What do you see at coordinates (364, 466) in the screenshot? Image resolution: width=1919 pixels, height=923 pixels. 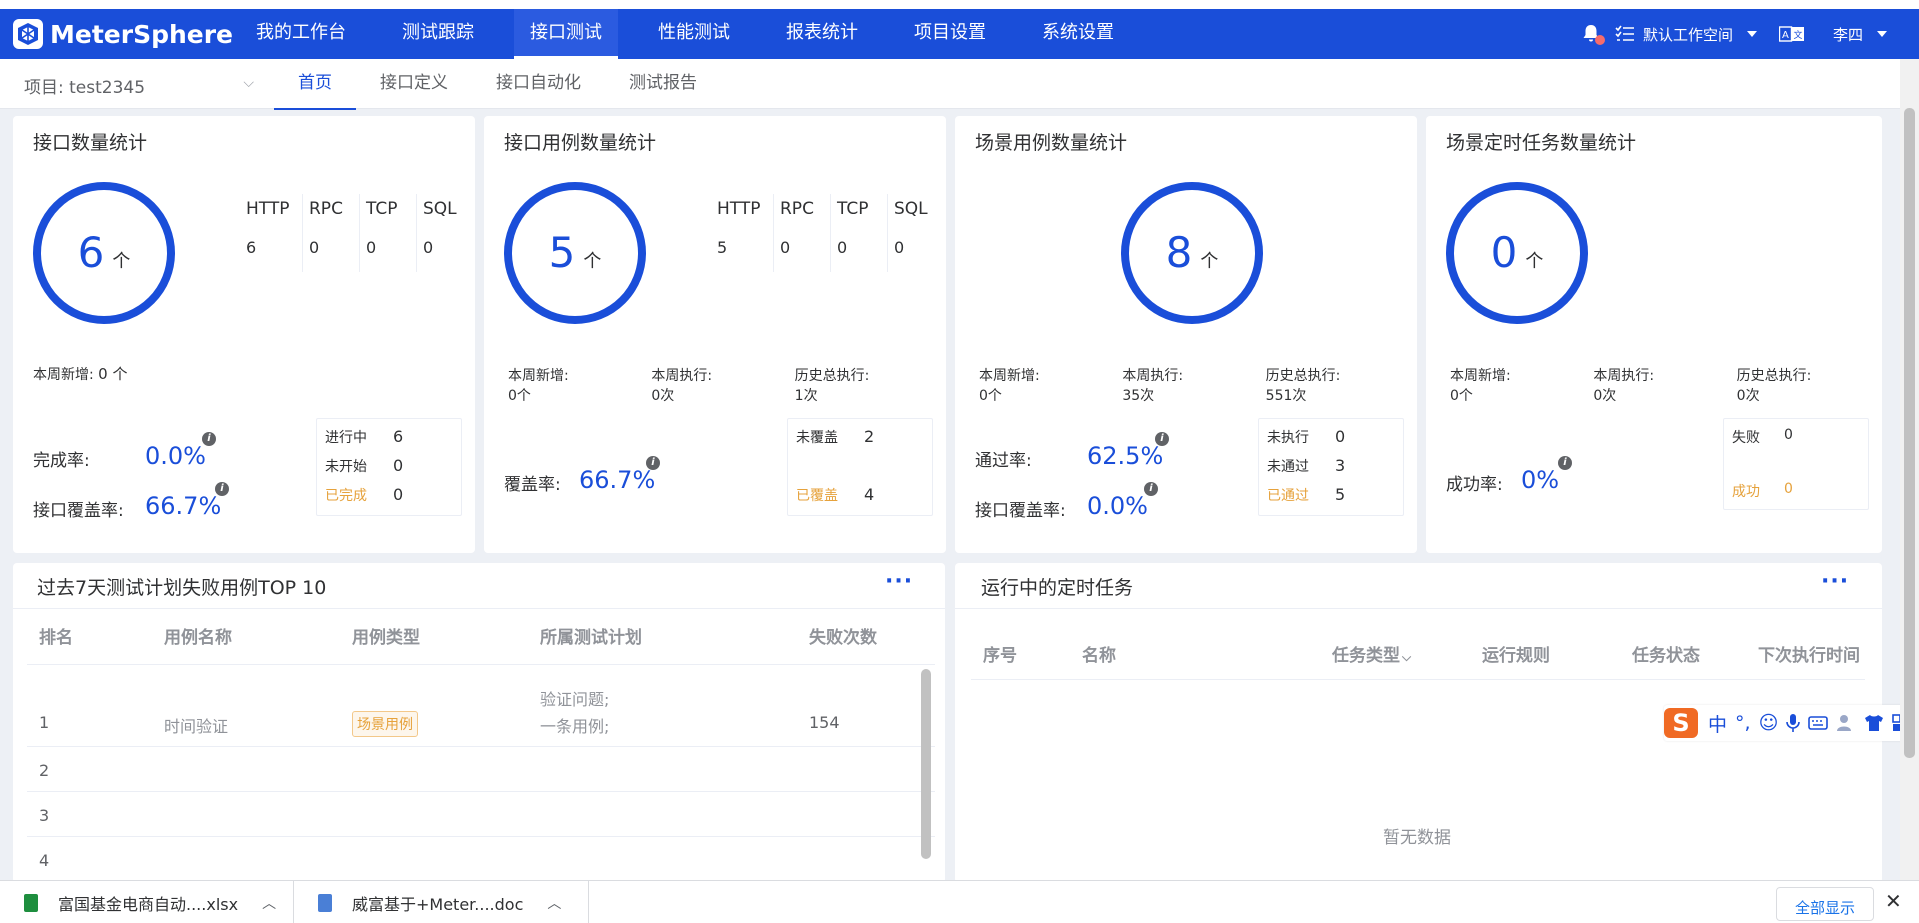 I see `status-row: 未开始 0` at bounding box center [364, 466].